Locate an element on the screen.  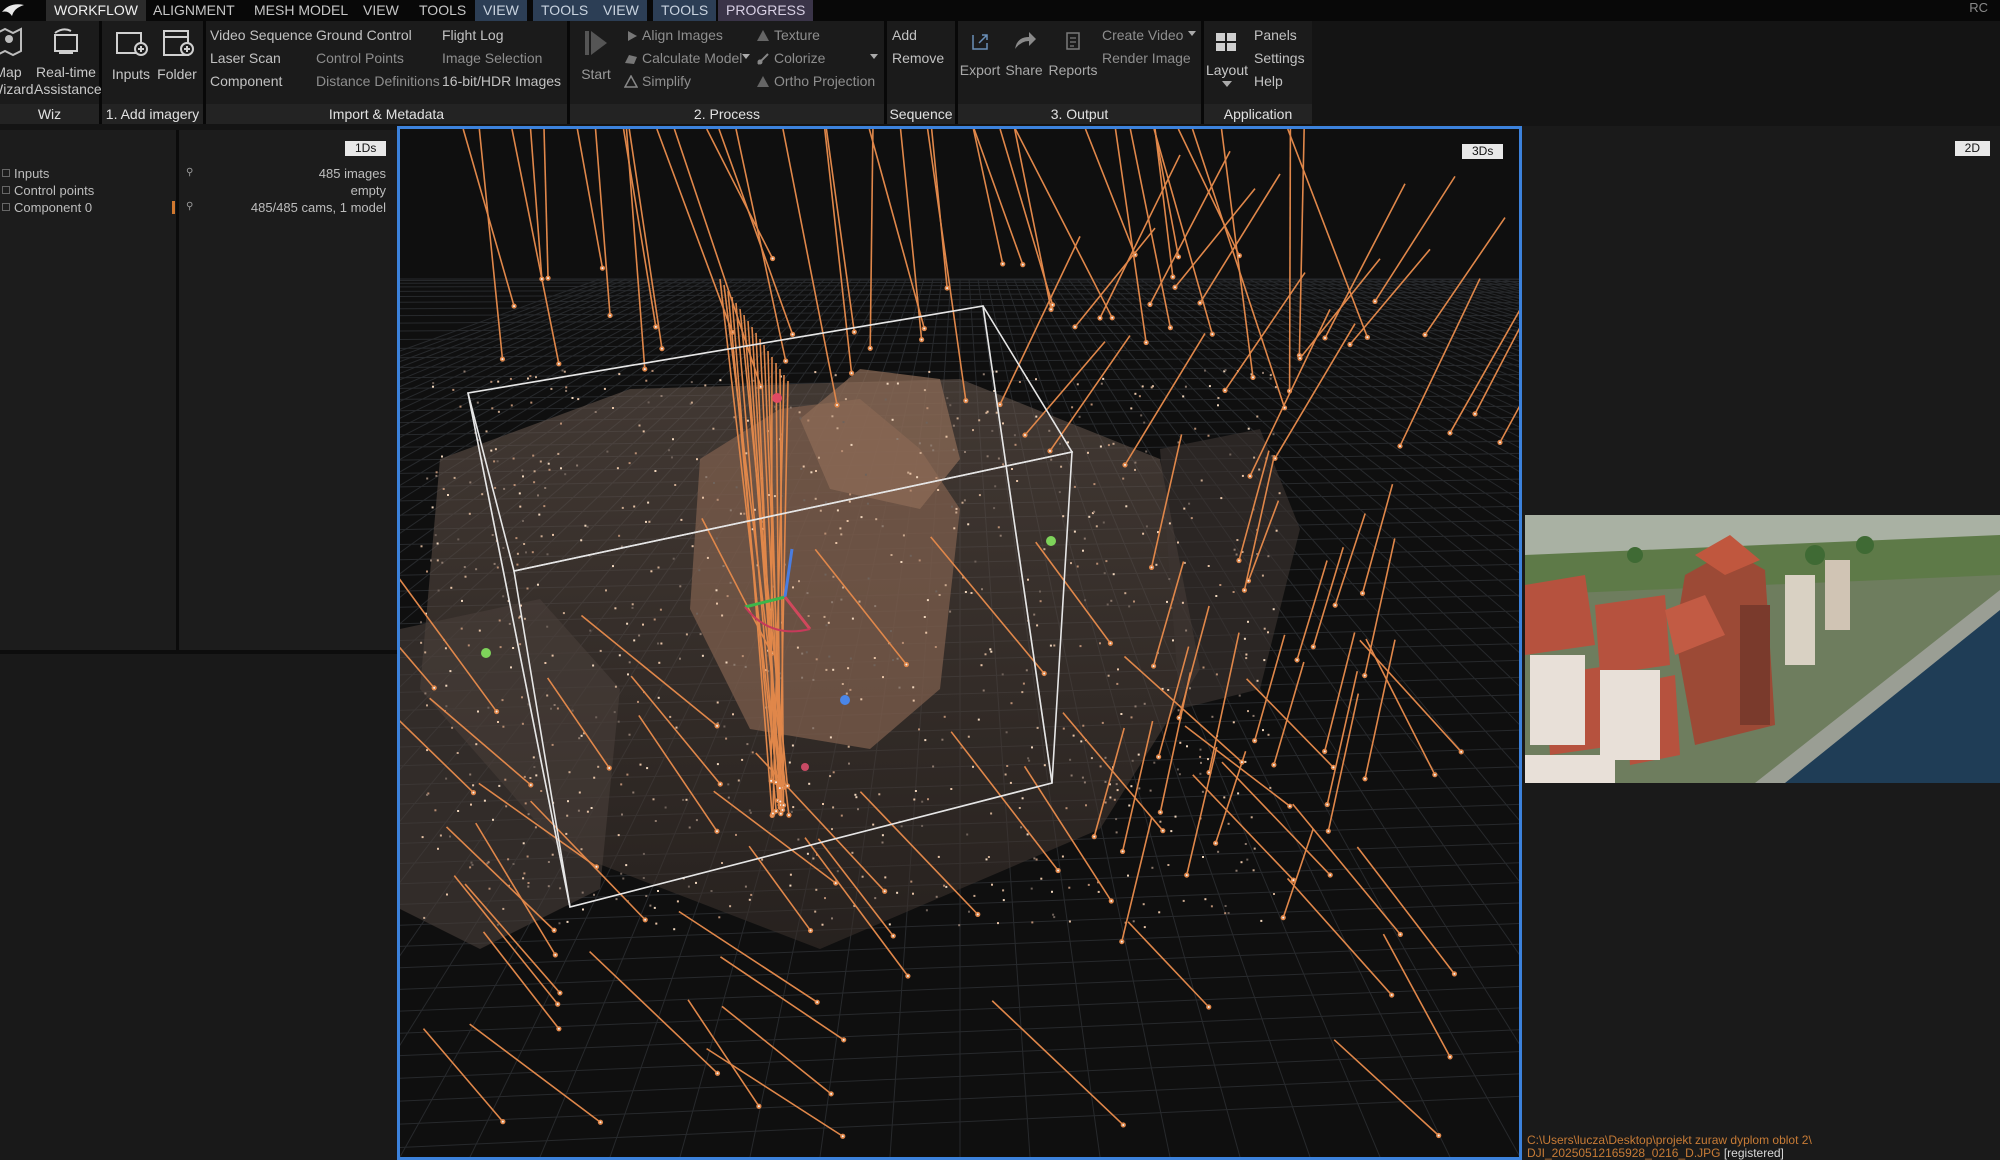
distance-definitions-button: Distance Definitions is located at coordinates (378, 81).